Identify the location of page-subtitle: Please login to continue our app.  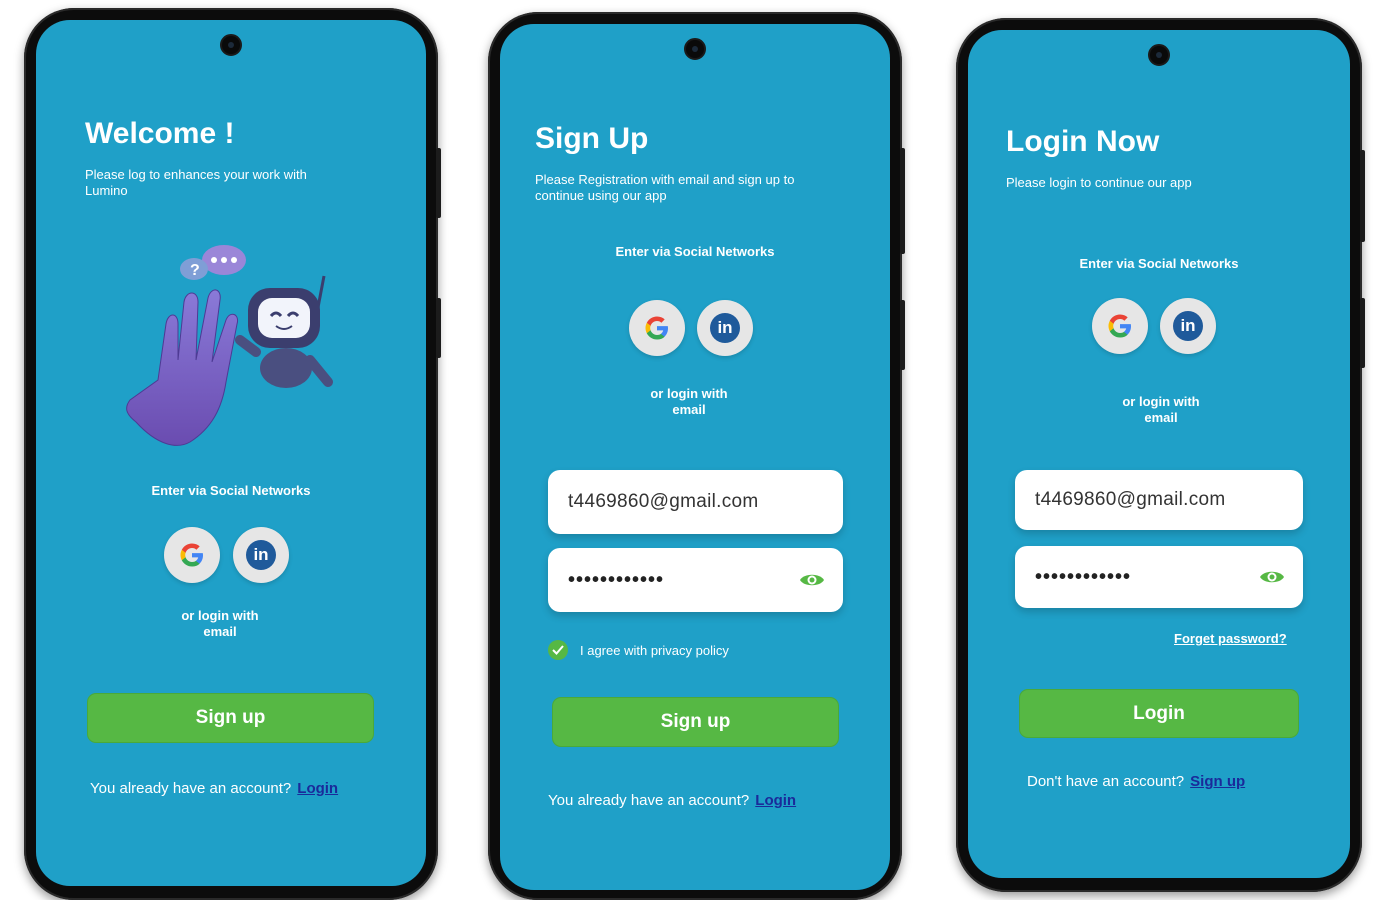
(1099, 182).